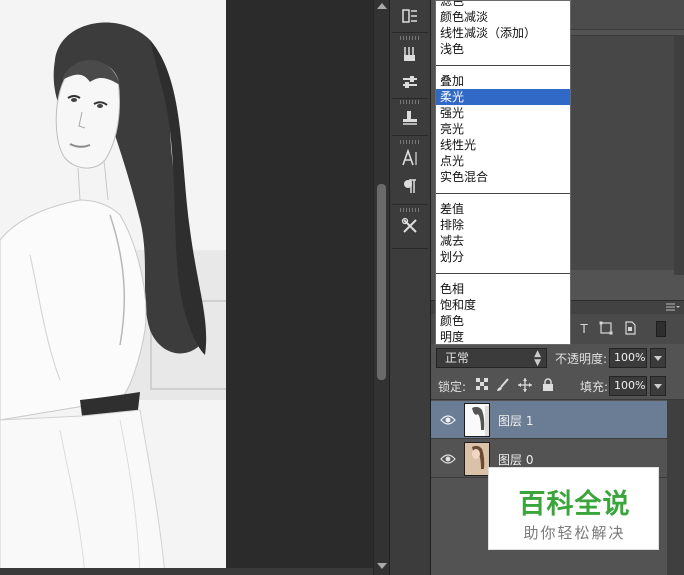 The width and height of the screenshot is (684, 575). I want to click on clone-source-icon, so click(410, 118).